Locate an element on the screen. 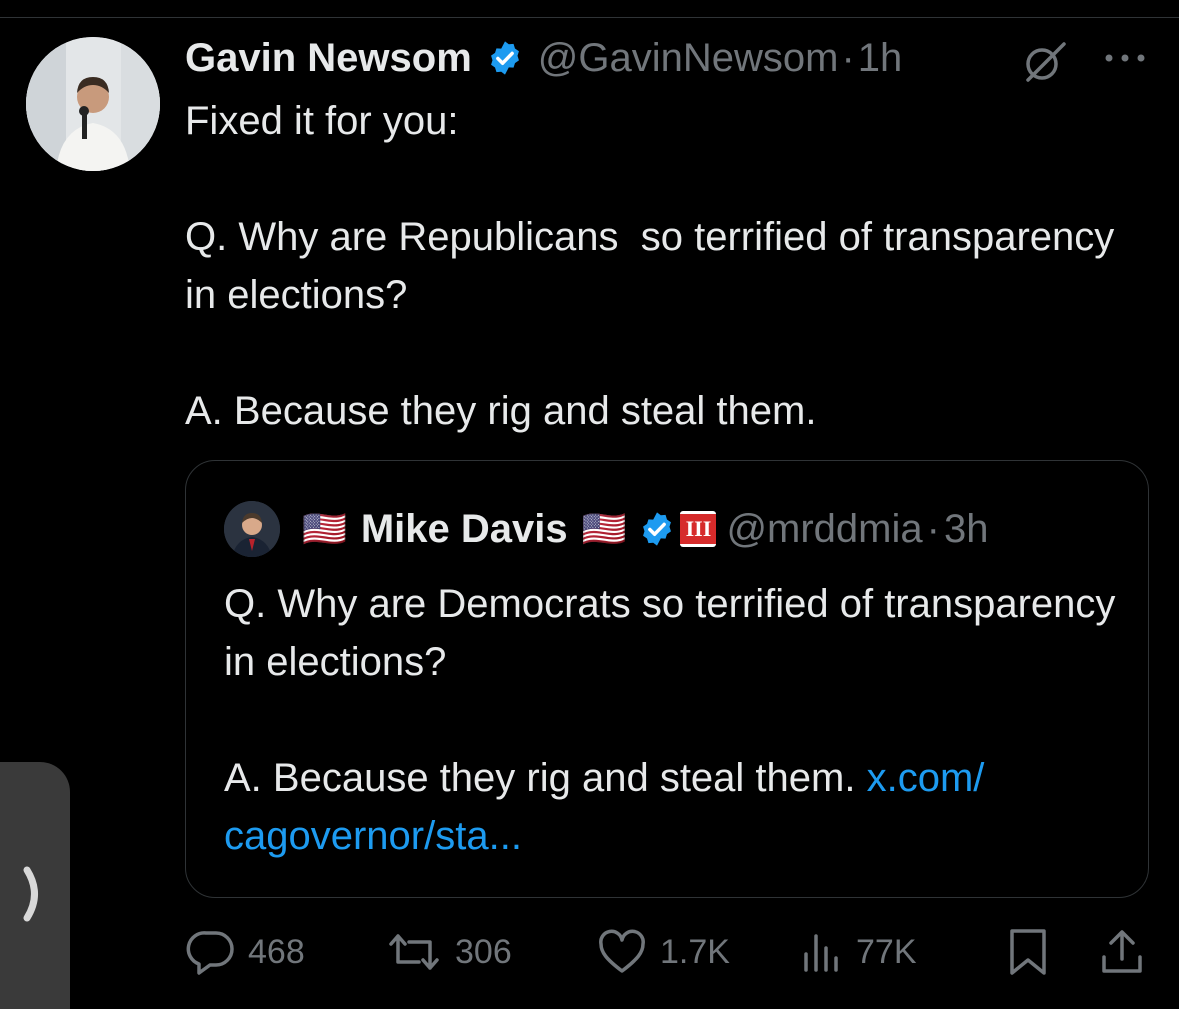  more-icon is located at coordinates (1125, 60).